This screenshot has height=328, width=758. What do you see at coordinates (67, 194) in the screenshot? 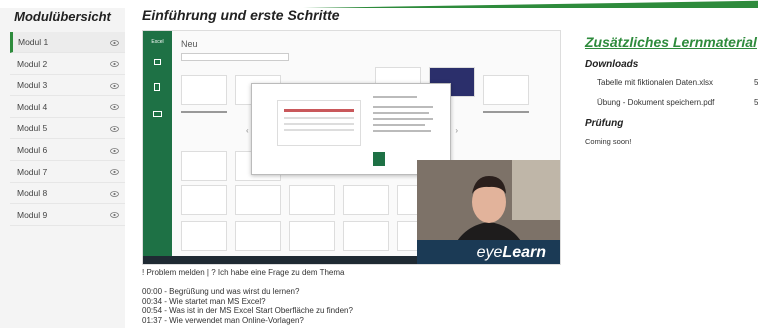
I see `module-item: Modul 8` at bounding box center [67, 194].